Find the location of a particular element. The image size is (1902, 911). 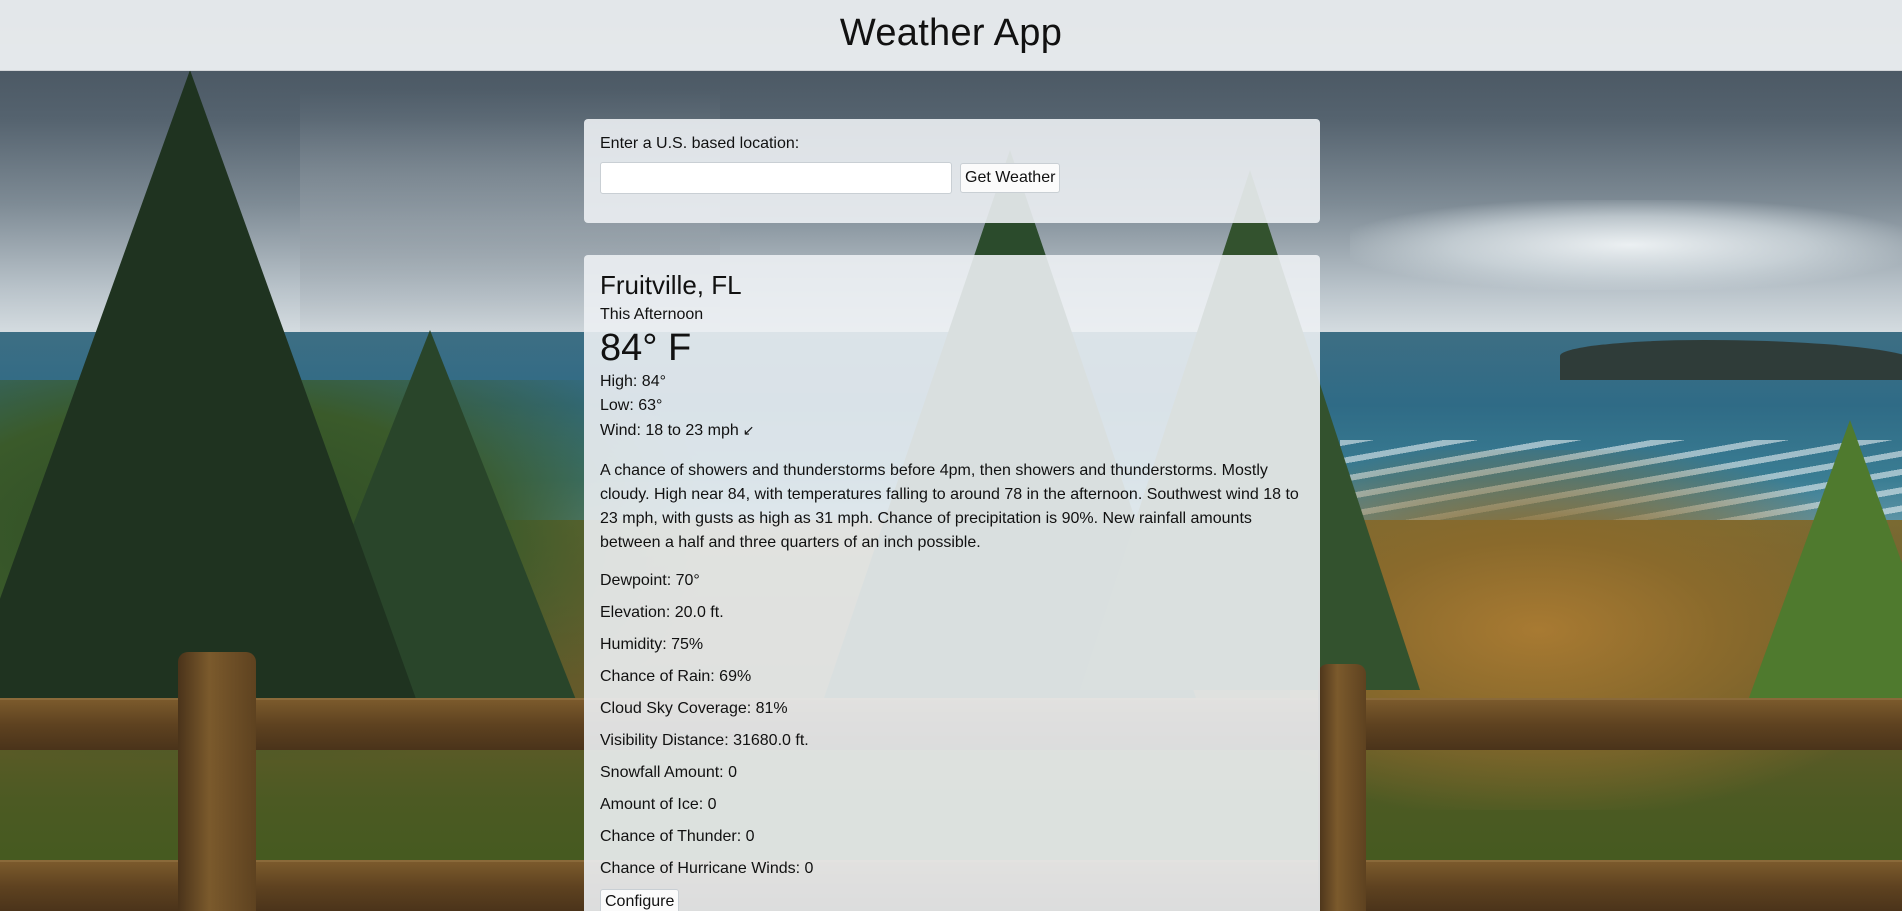

current-temperature: 84° F is located at coordinates (646, 347).